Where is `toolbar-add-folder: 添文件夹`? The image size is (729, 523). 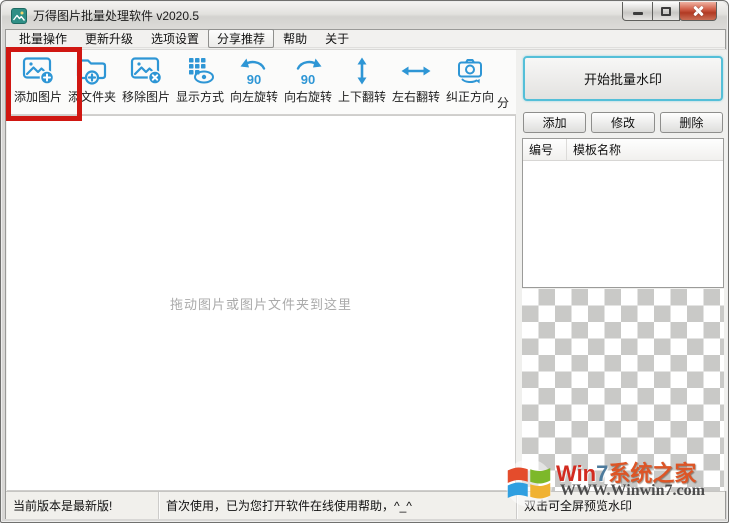
toolbar-add-folder: 添文件夹 is located at coordinates (92, 79).